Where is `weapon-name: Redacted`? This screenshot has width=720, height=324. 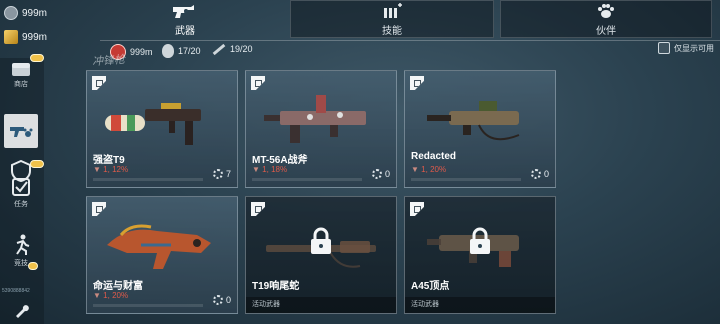 weapon-name: Redacted is located at coordinates (434, 156).